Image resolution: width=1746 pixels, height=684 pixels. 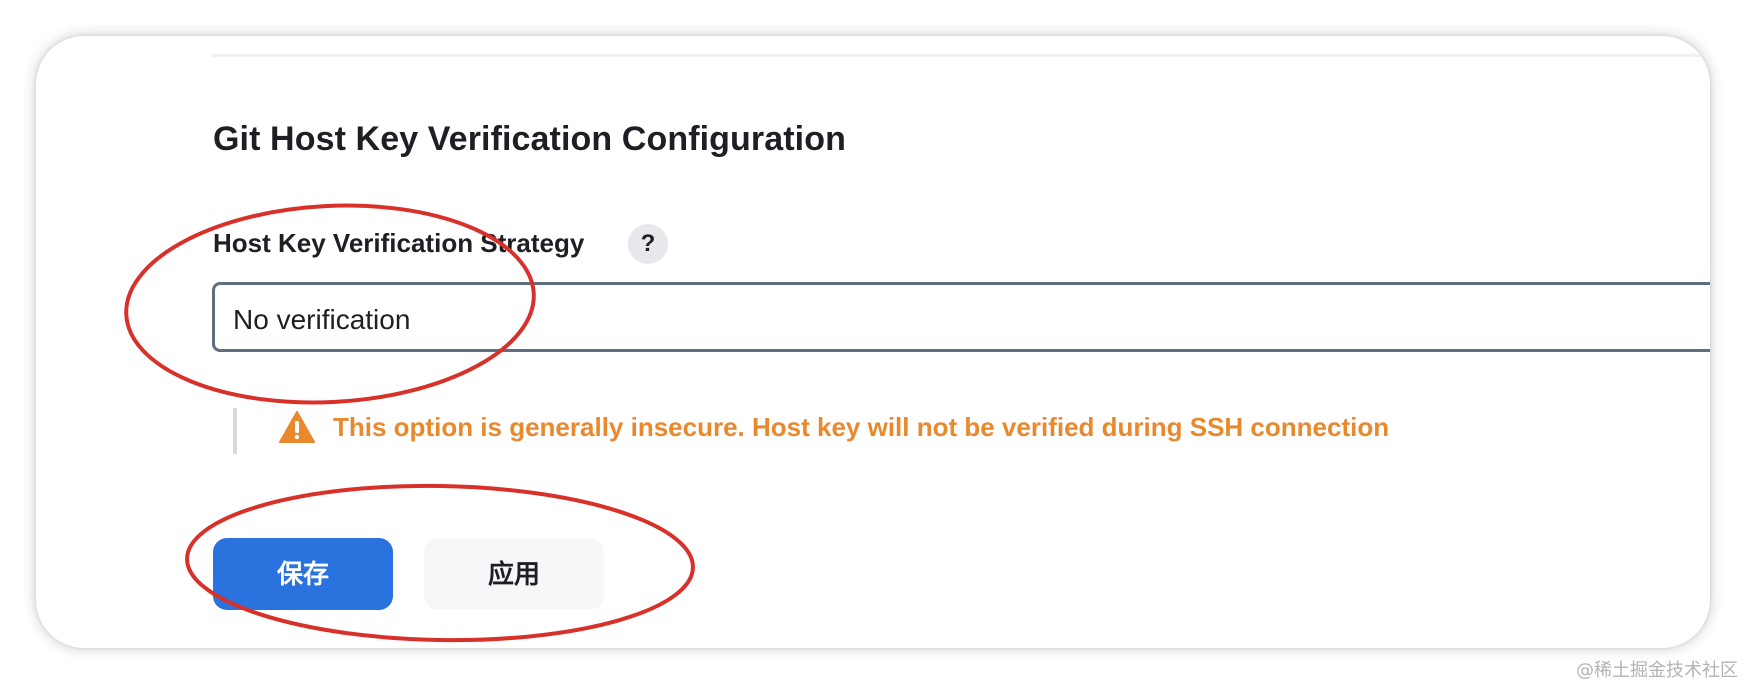 I want to click on warning-left-bar, so click(x=235, y=431).